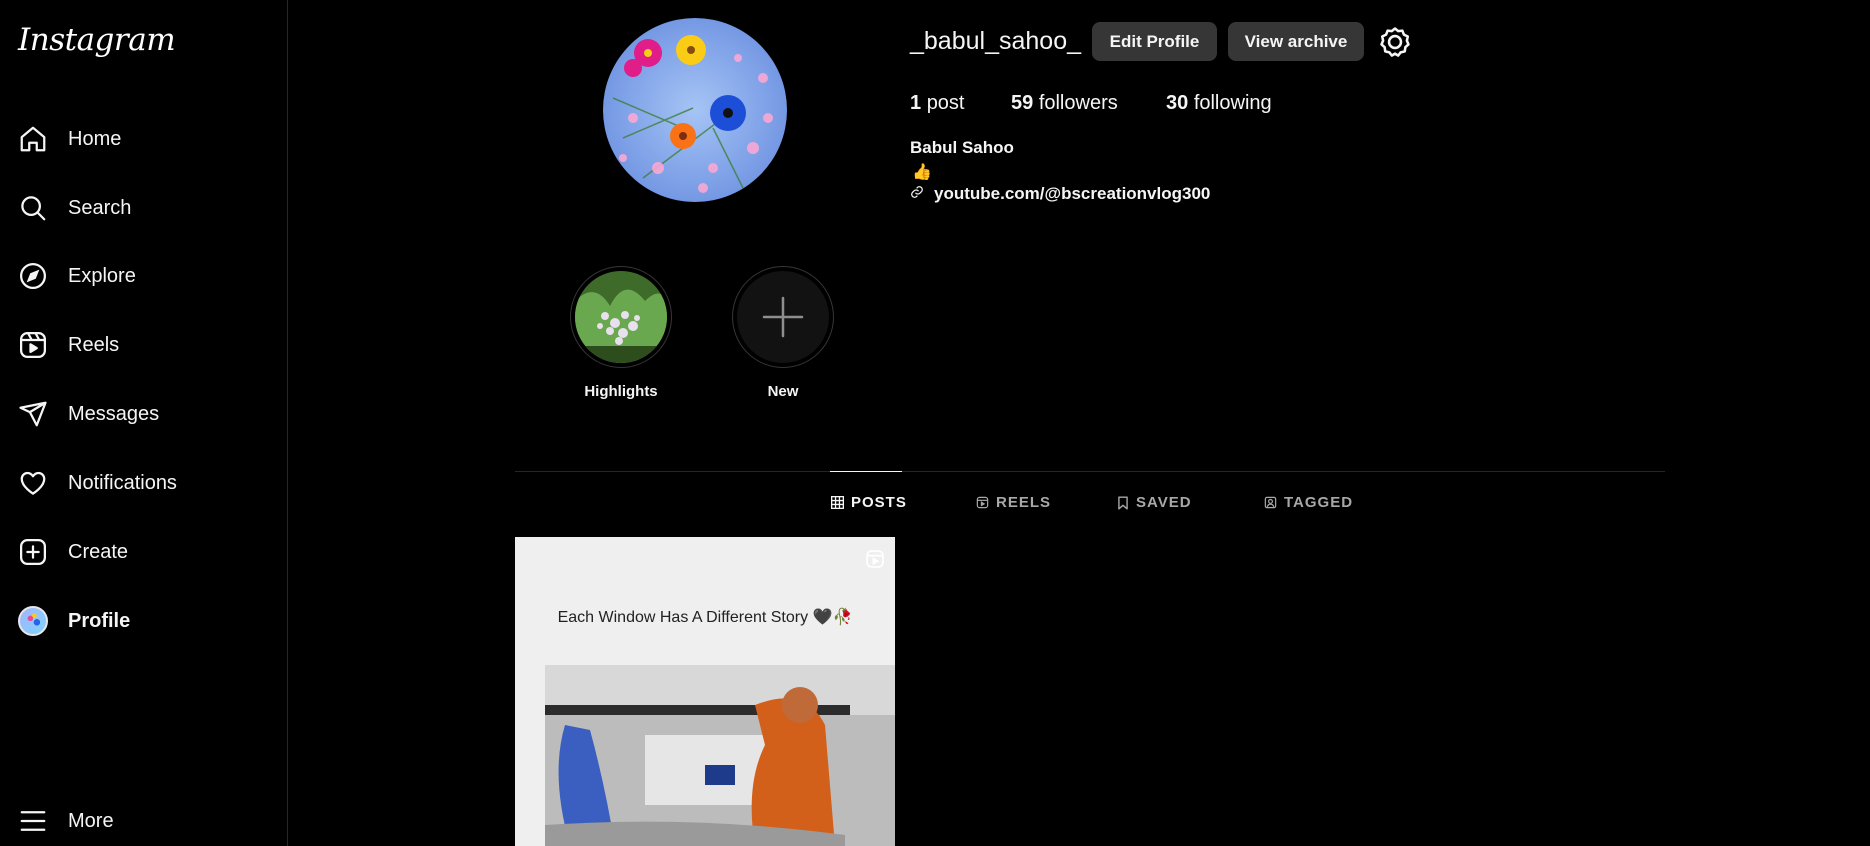  I want to click on view-archive-button: View archive, so click(1296, 41).